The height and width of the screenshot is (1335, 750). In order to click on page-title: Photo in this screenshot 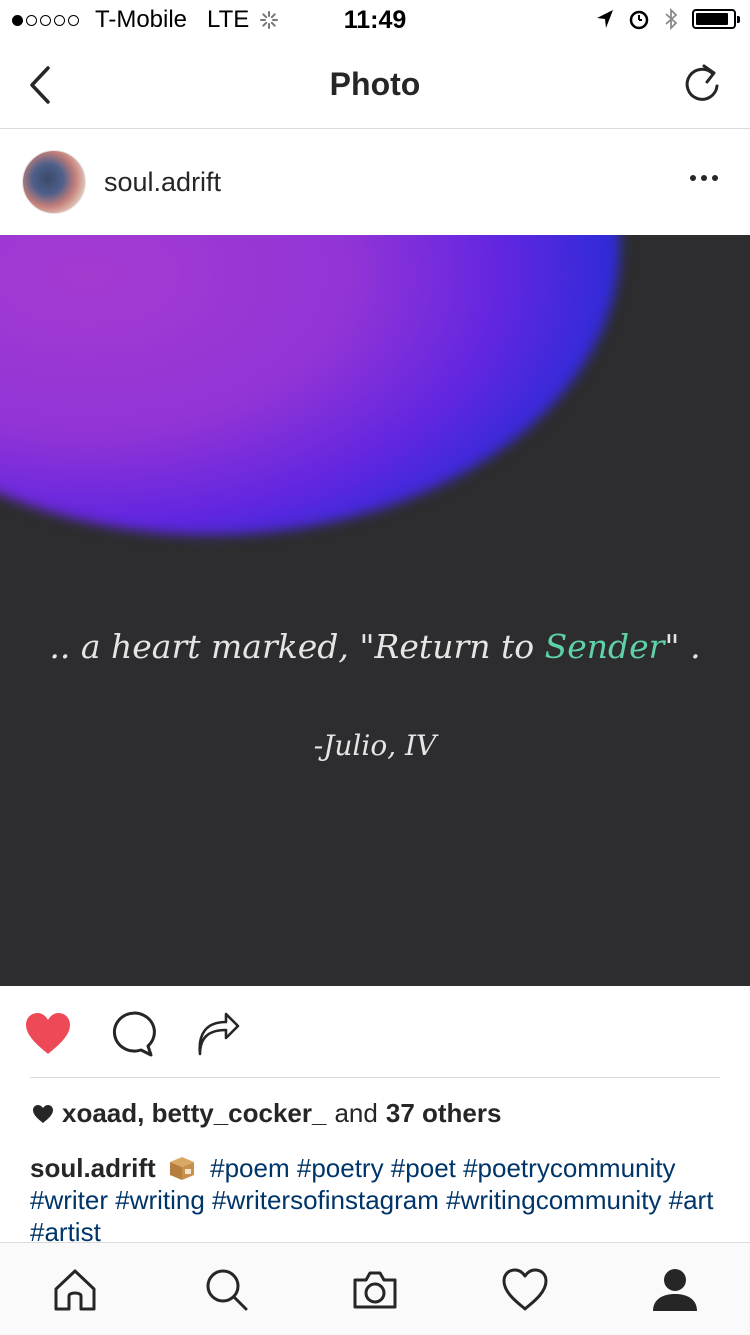, I will do `click(375, 84)`.